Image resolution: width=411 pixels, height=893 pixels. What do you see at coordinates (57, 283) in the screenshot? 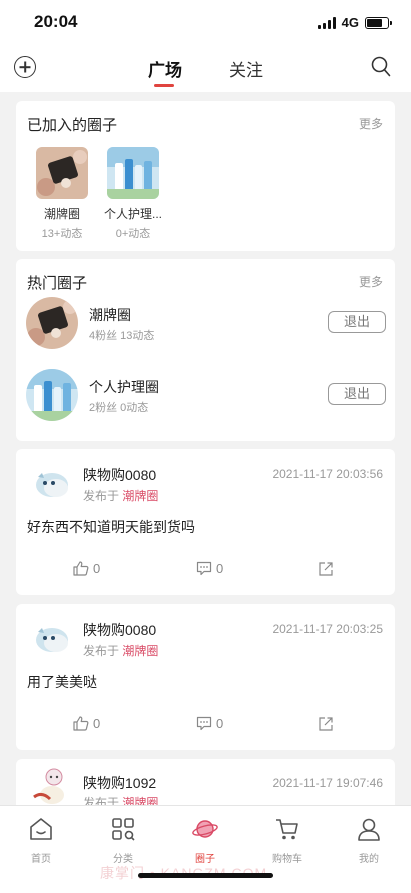
I see `hot-title: 热门圈子` at bounding box center [57, 283].